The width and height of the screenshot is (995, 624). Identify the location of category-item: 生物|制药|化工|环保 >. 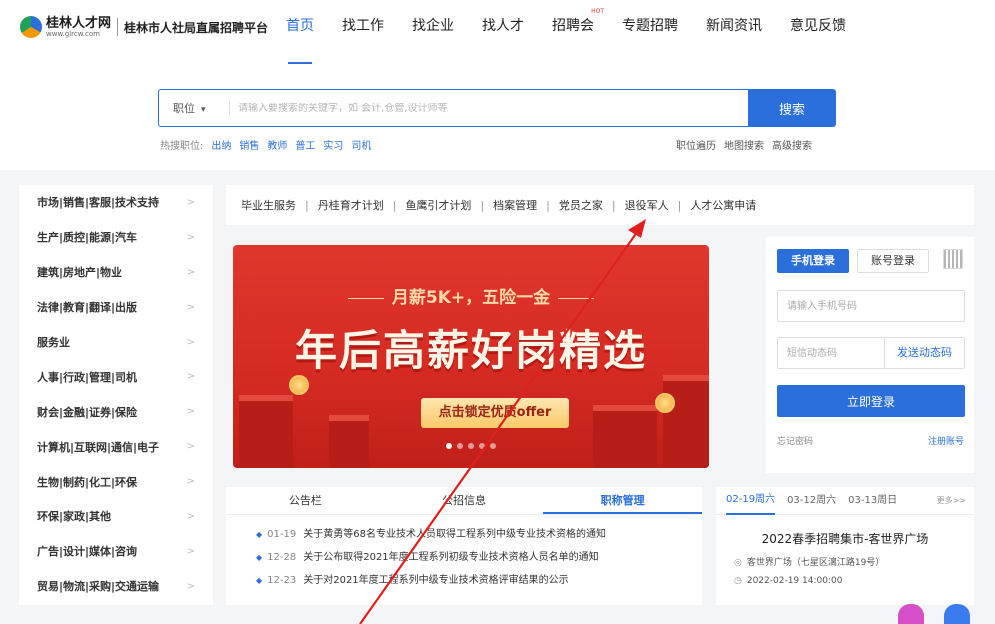
(116, 481).